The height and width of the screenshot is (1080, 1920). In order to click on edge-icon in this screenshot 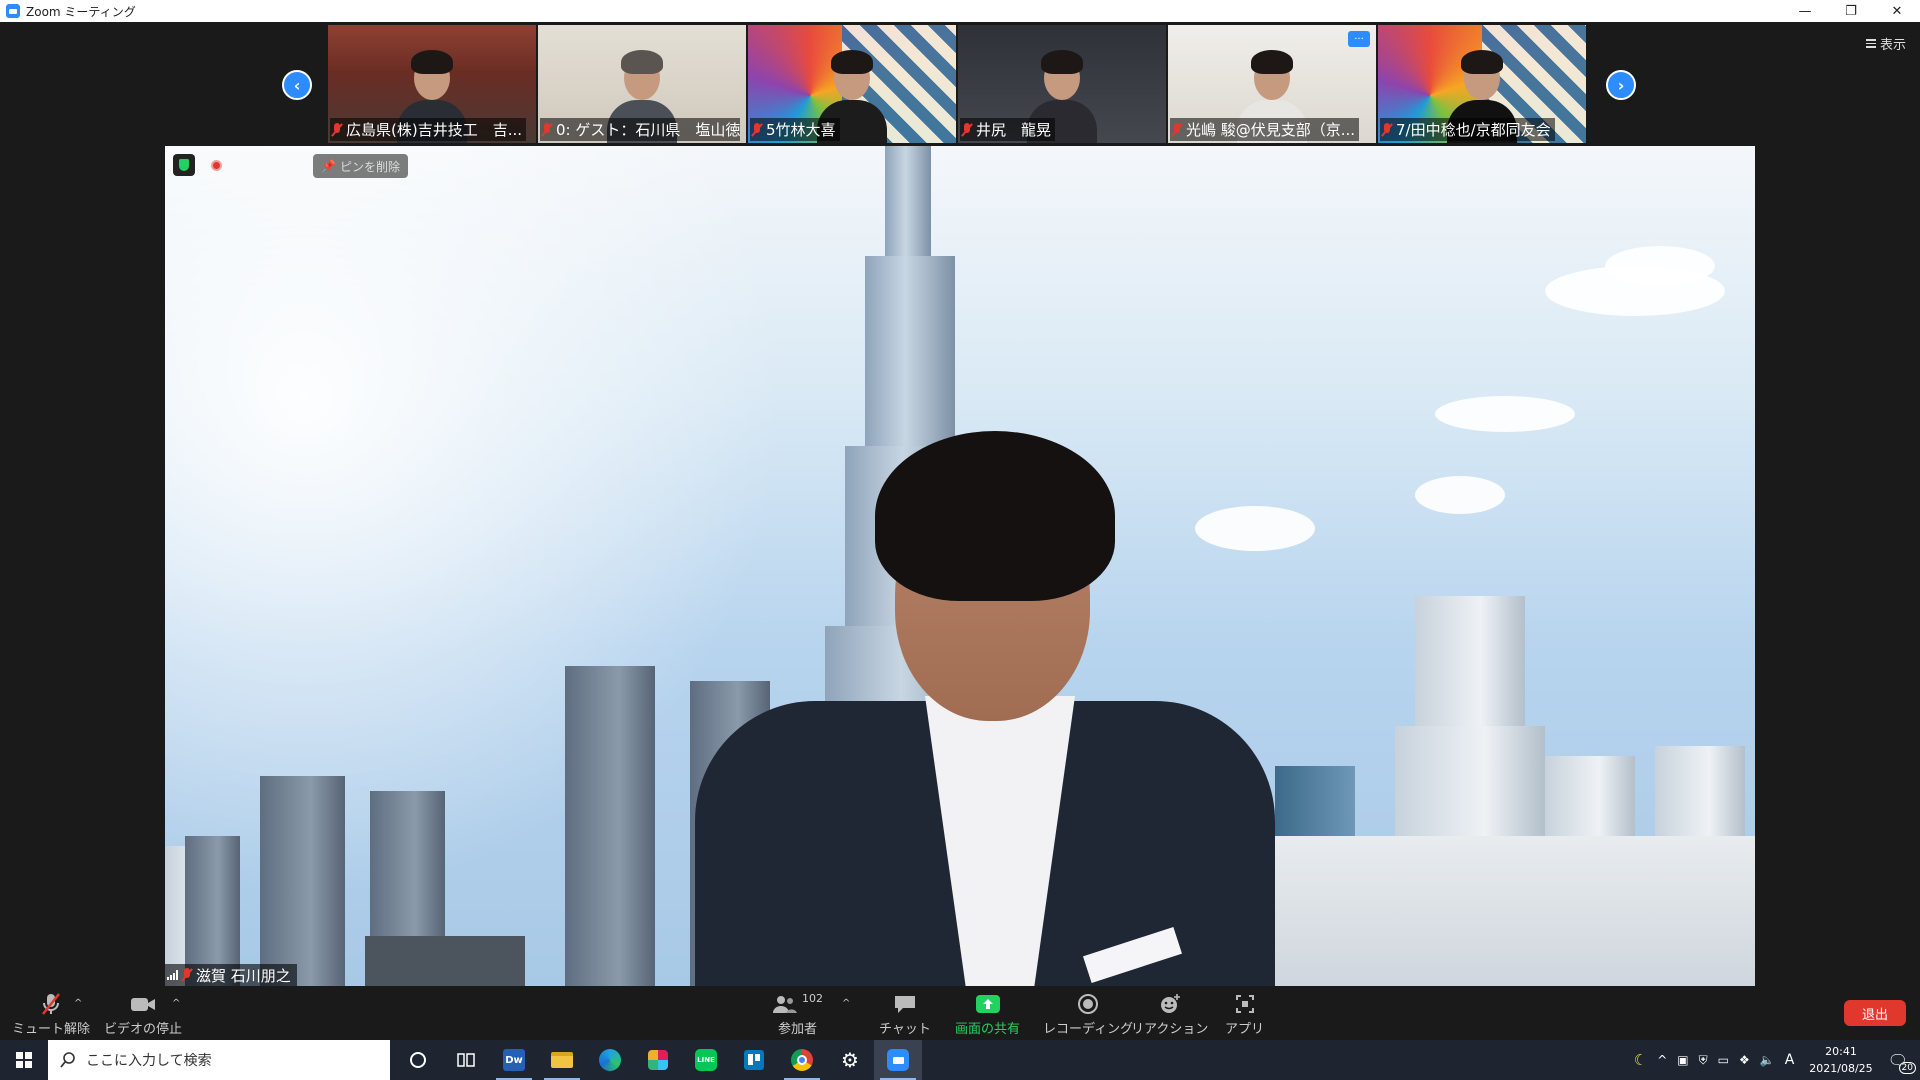, I will do `click(610, 1060)`.